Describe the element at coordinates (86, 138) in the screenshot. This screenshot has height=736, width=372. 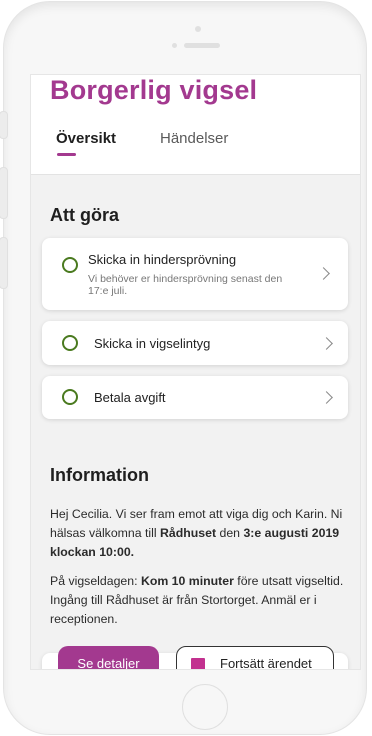
I see `tab-oversikt: Översikt` at that location.